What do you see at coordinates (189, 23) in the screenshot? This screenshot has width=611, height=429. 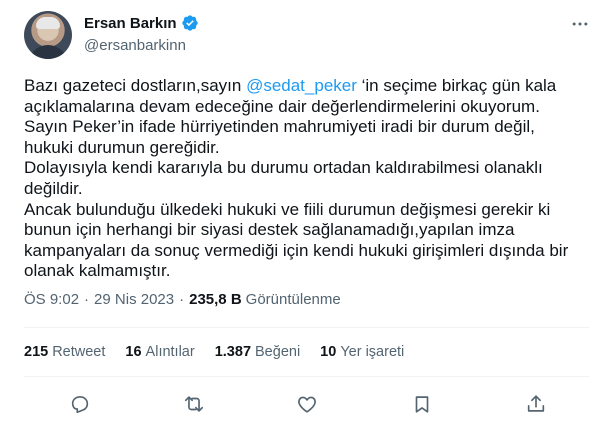 I see `verified-badge-icon` at bounding box center [189, 23].